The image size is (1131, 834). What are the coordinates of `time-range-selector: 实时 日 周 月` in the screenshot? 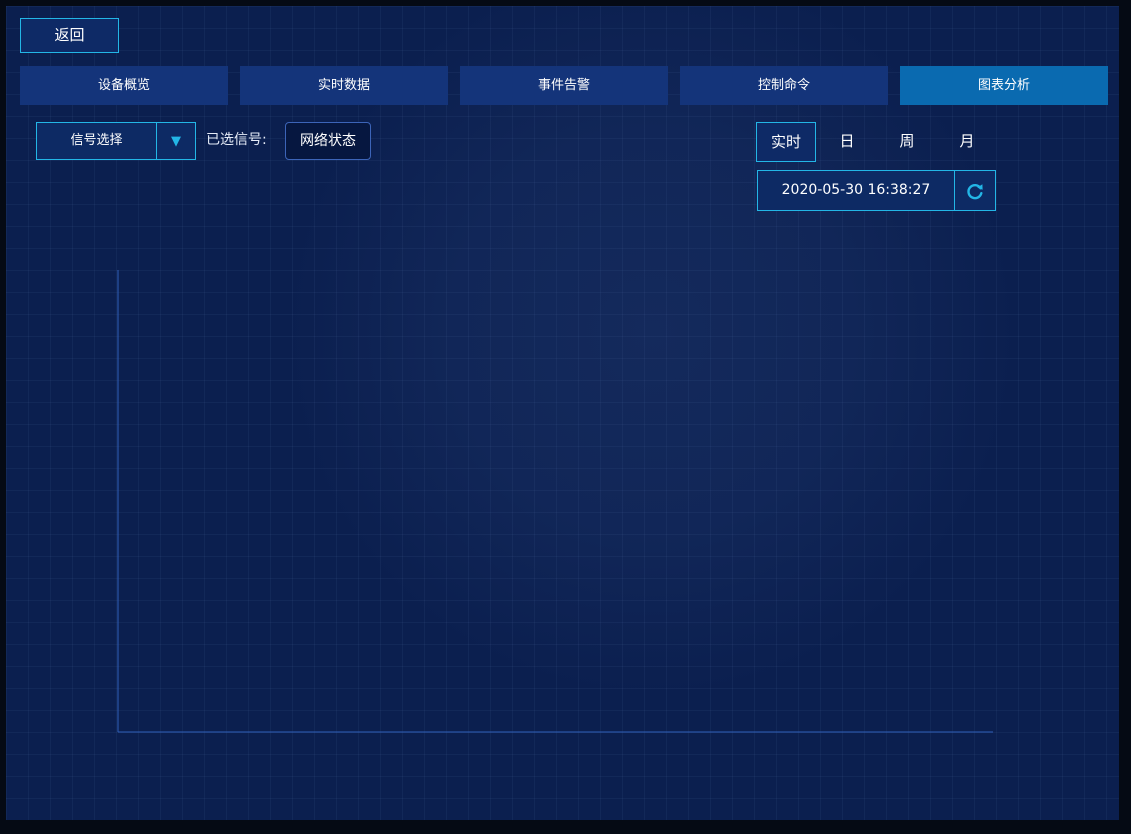 It's located at (877, 142).